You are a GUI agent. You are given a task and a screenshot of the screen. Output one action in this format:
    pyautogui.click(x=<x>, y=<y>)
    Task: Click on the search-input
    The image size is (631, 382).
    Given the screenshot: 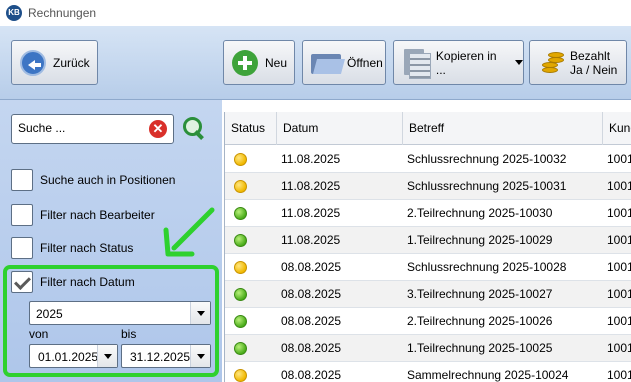 What is the action you would take?
    pyautogui.click(x=80, y=128)
    